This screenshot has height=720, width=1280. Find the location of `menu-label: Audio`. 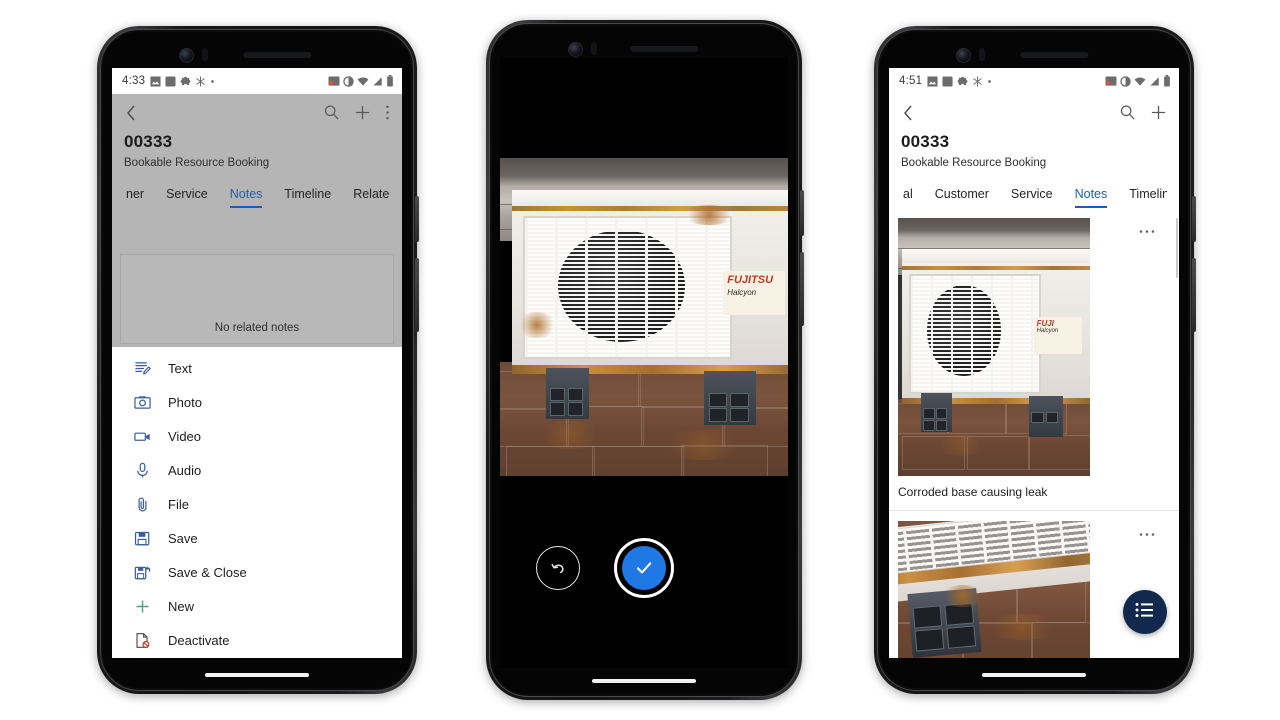

menu-label: Audio is located at coordinates (185, 470).